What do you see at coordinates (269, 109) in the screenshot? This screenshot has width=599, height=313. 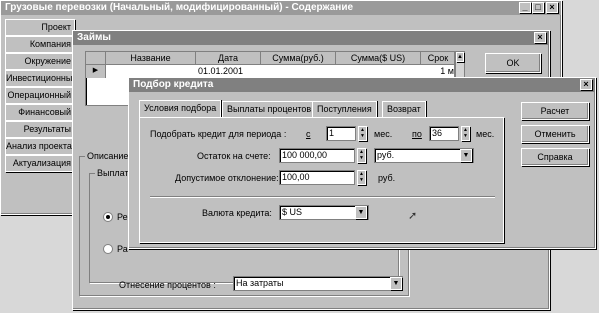 I see `tab-interest-payments: Выплаты процентов` at bounding box center [269, 109].